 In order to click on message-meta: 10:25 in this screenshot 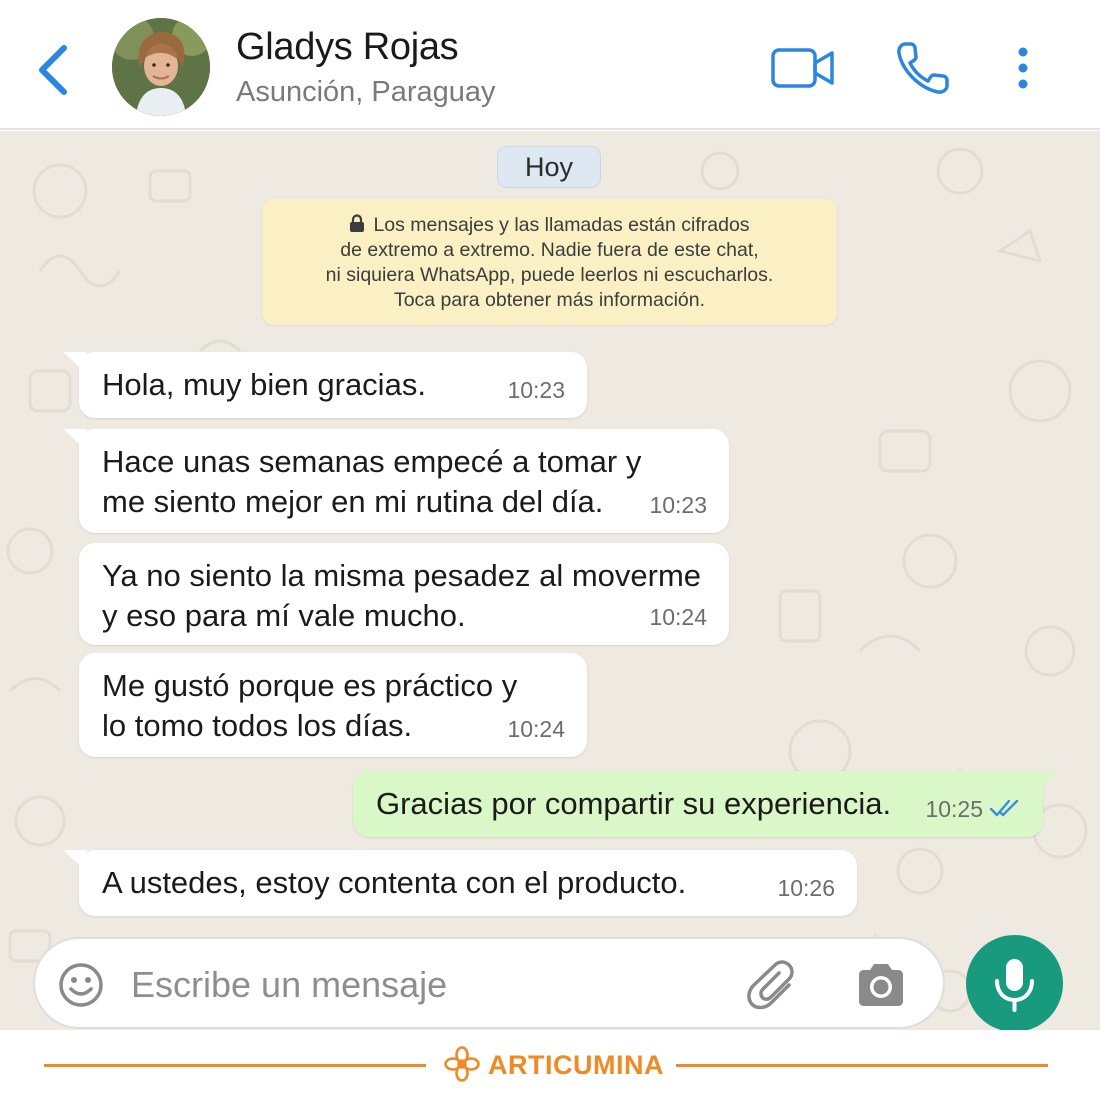, I will do `click(973, 809)`.